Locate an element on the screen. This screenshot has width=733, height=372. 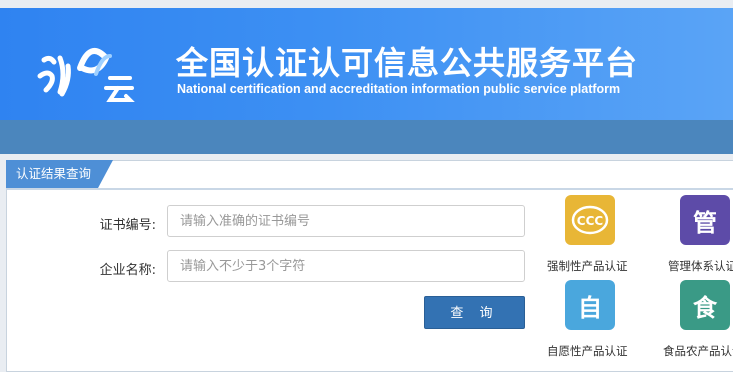
site-title: 全国认证认可信息公共服务平台 is located at coordinates (407, 63).